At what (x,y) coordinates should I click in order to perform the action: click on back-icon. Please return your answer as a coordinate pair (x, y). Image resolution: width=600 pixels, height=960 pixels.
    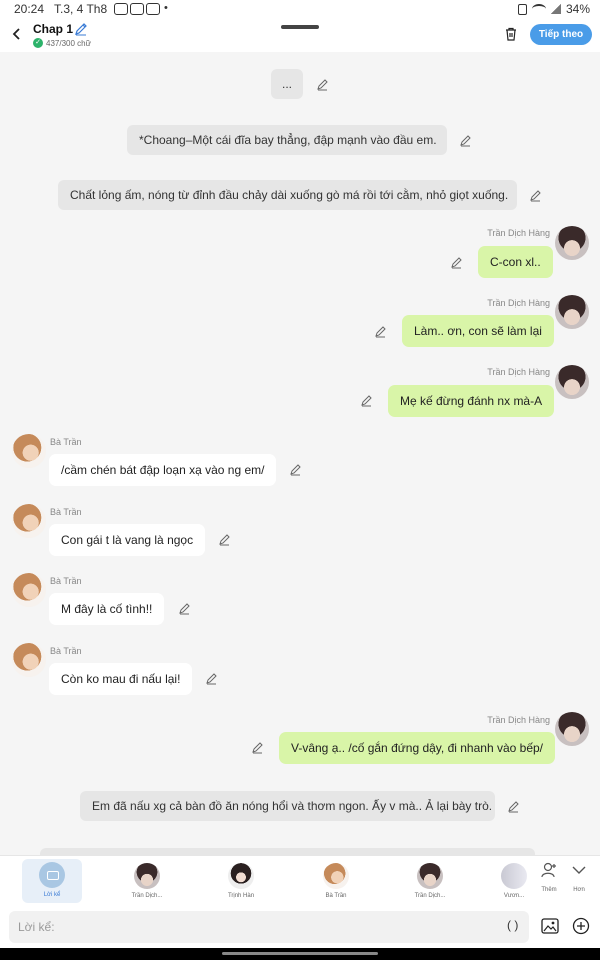
    Looking at the image, I should click on (17, 34).